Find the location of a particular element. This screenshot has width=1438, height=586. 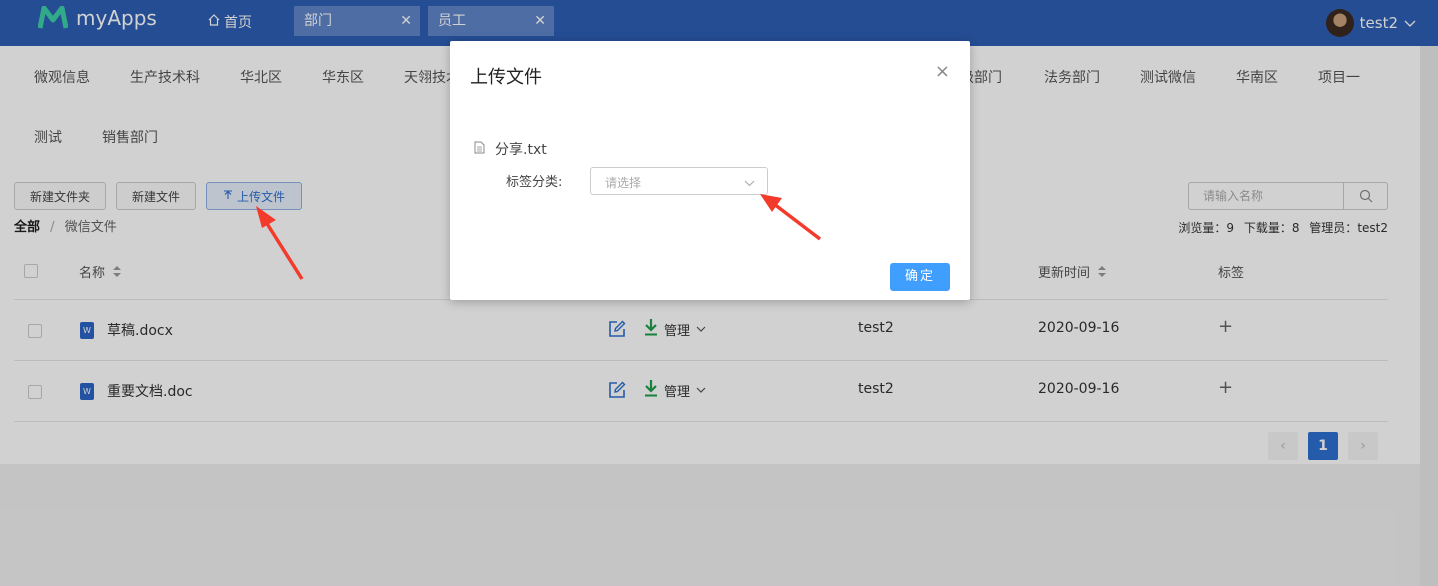

selected-file: 分享.txt is located at coordinates (510, 149).